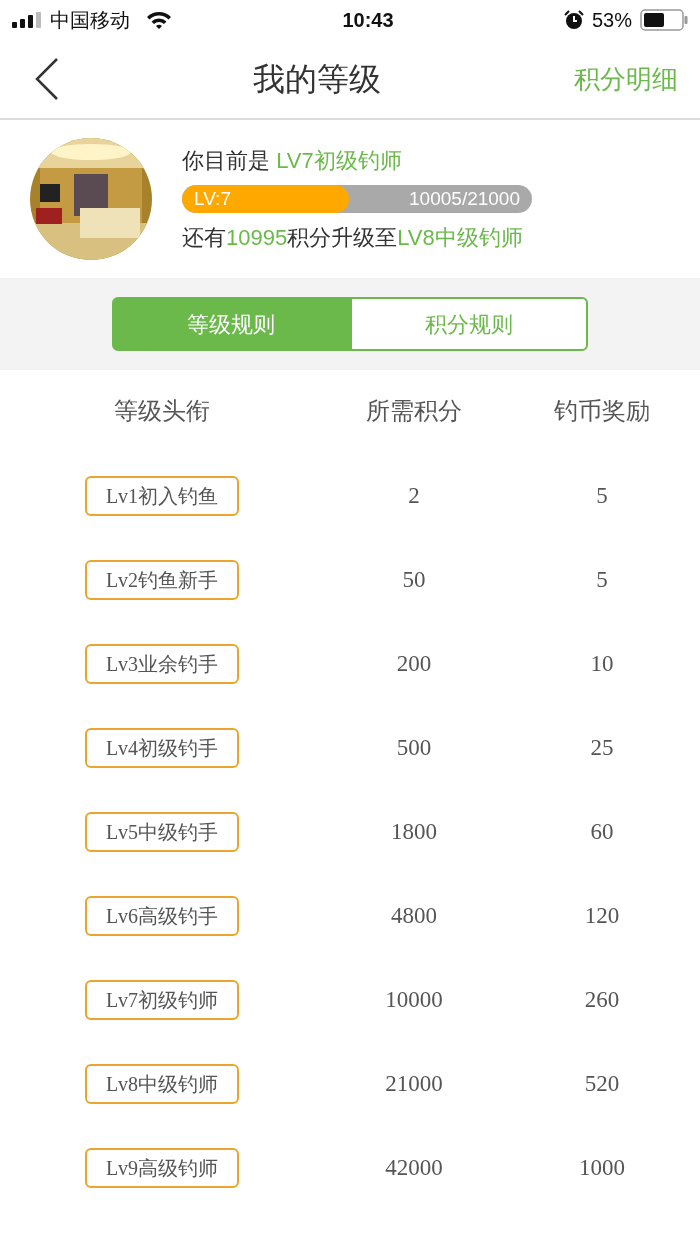 The image size is (700, 1245). What do you see at coordinates (162, 1168) in the screenshot?
I see `level-title-tag: Lv9高级钓师` at bounding box center [162, 1168].